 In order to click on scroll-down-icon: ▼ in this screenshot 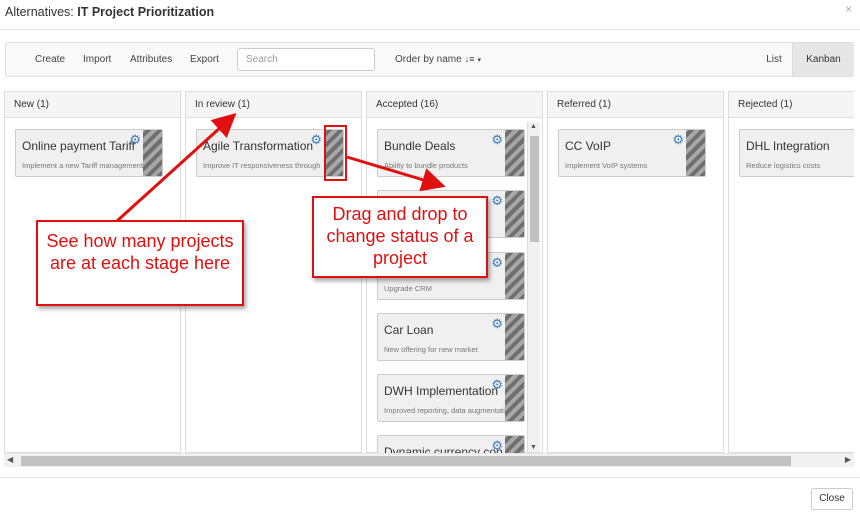, I will do `click(533, 447)`.